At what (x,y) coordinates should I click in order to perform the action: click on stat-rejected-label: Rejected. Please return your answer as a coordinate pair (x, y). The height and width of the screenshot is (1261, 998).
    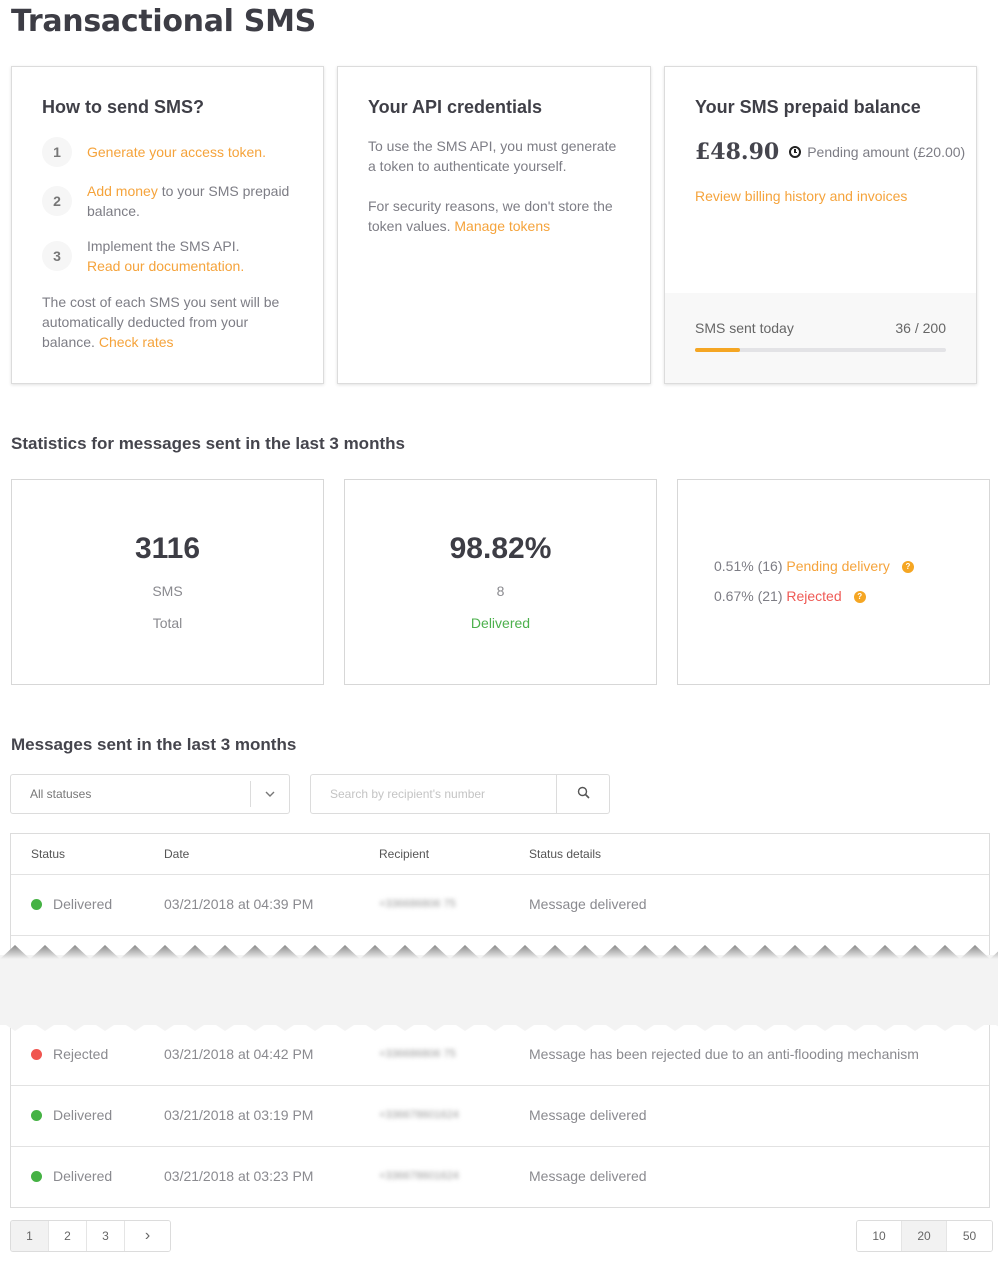
    Looking at the image, I should click on (814, 596).